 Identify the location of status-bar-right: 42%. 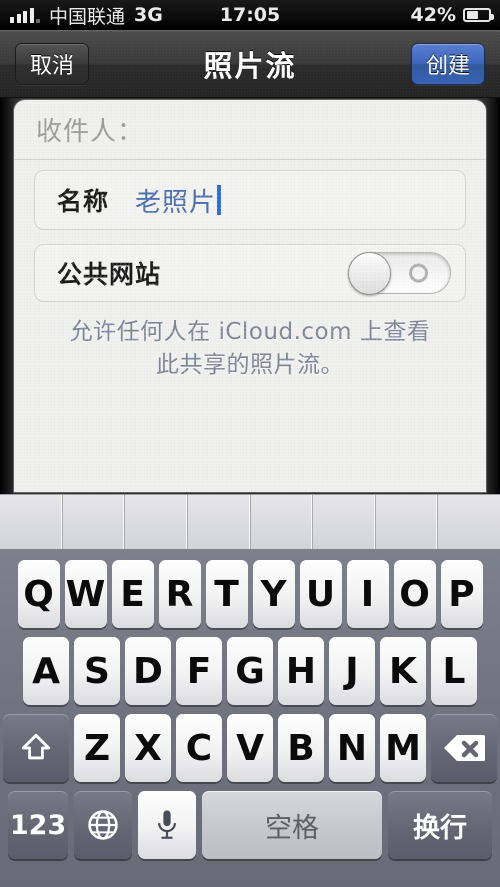
(455, 15).